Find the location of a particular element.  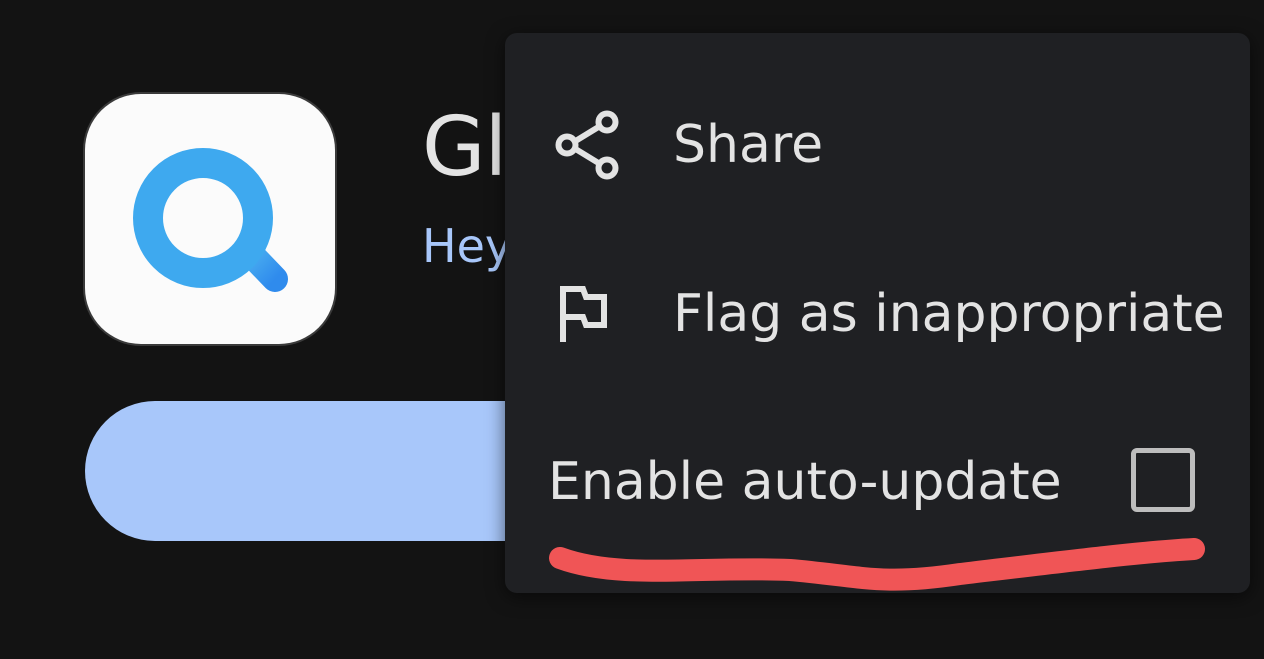

magnifier-logo-icon is located at coordinates (210, 220).